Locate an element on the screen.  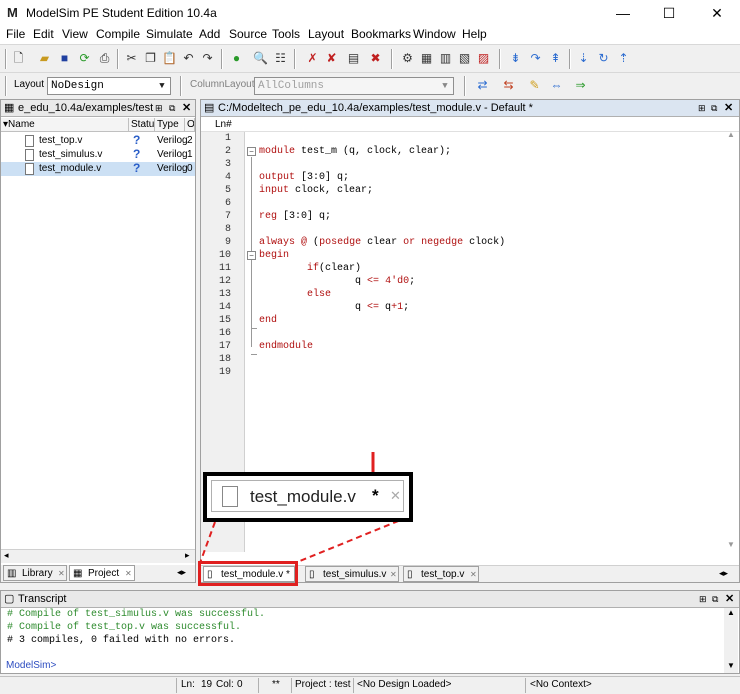
status-design: <No Design Loaded> is located at coordinates (404, 684).